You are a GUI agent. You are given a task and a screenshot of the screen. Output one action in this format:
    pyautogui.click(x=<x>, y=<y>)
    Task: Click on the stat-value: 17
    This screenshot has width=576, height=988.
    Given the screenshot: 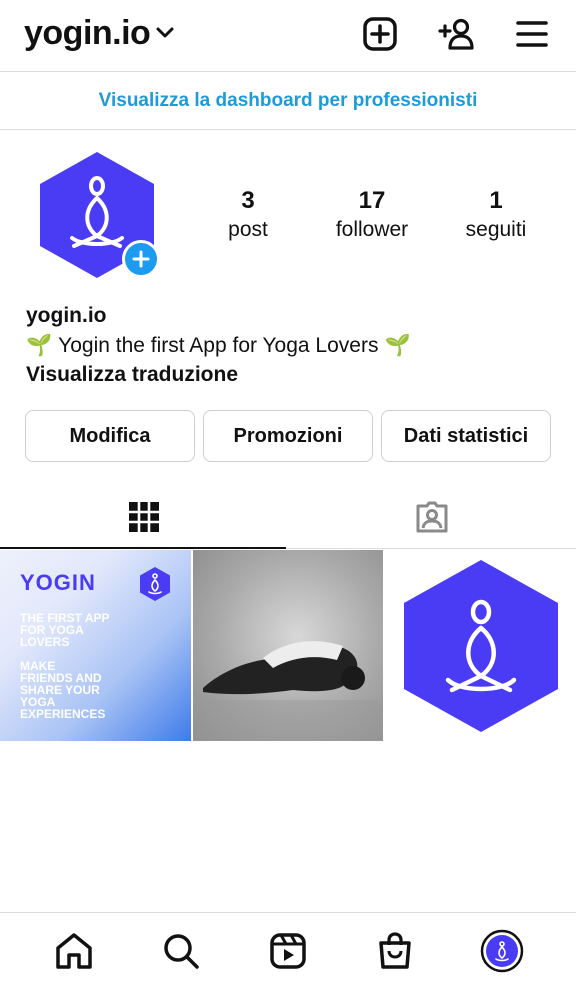 What is the action you would take?
    pyautogui.click(x=372, y=200)
    